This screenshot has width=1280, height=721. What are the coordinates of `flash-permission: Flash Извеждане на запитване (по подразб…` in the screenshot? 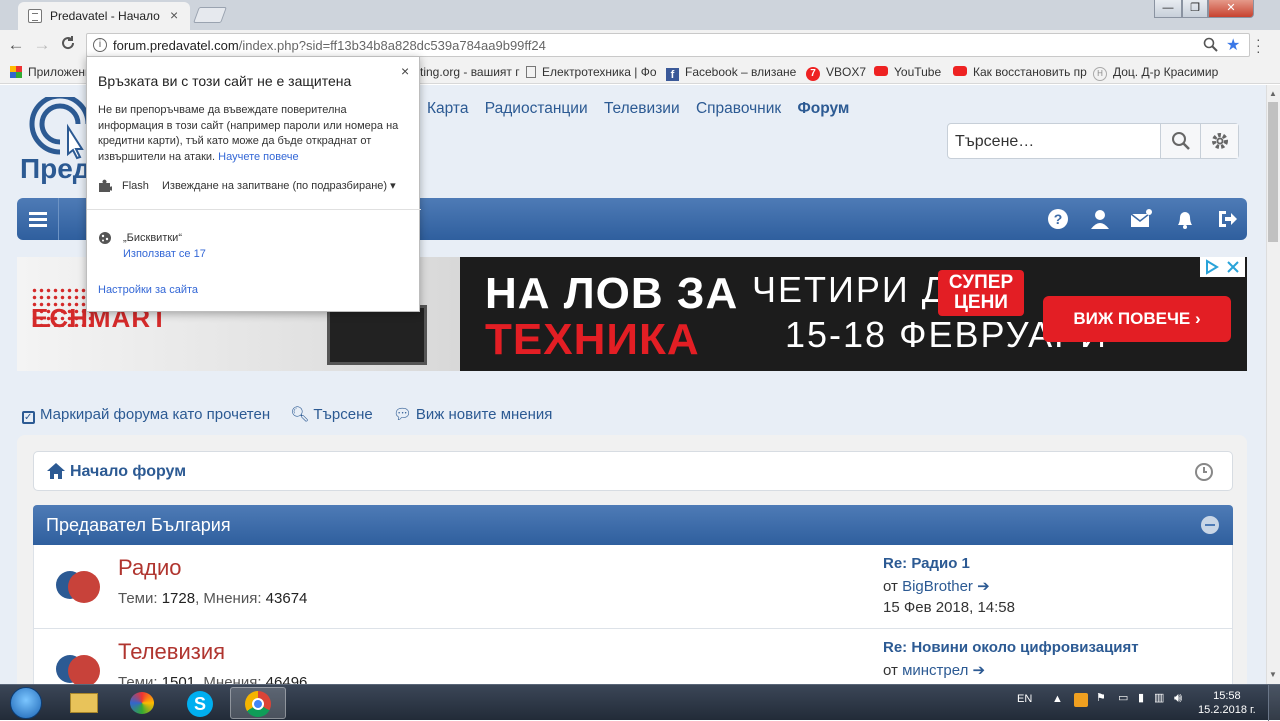 It's located at (254, 189).